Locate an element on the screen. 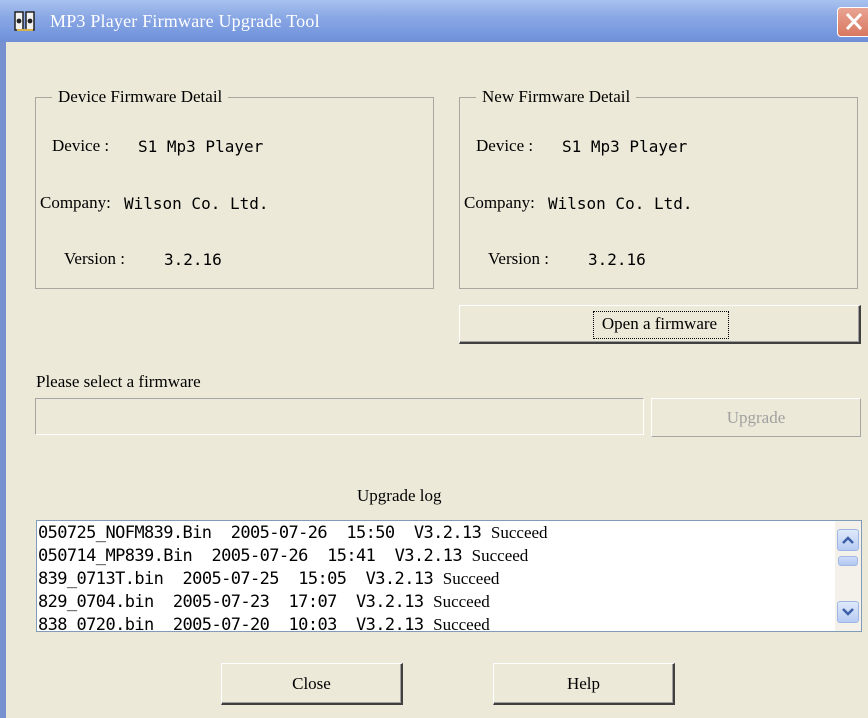 The height and width of the screenshot is (718, 868). scroll-down-button is located at coordinates (848, 612).